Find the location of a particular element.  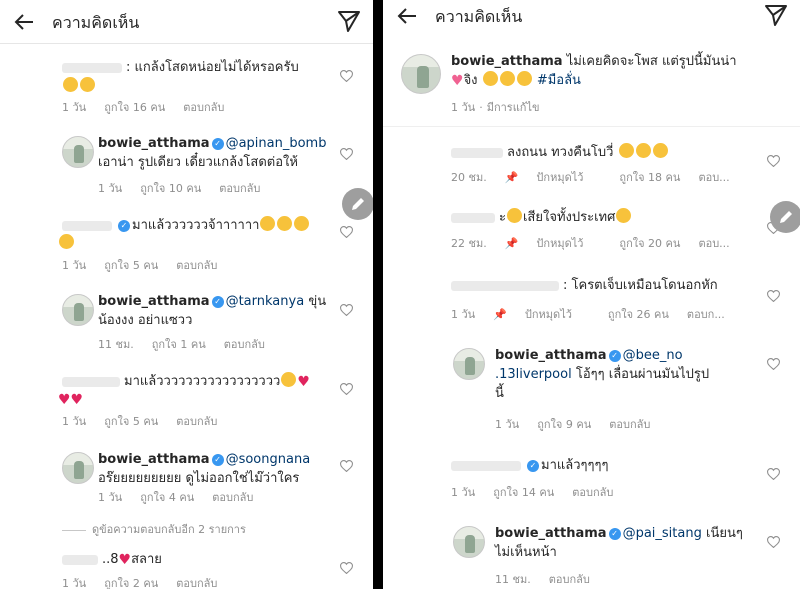

page-title: ความคิดเห็น is located at coordinates (96, 22).